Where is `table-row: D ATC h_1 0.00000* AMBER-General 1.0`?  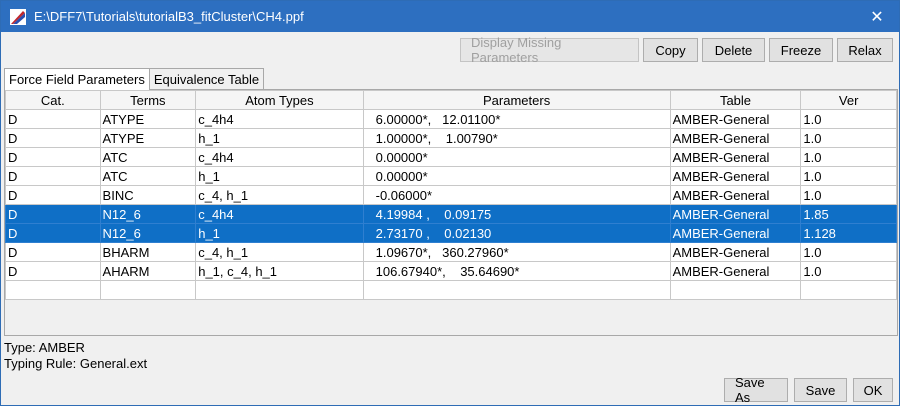 table-row: D ATC h_1 0.00000* AMBER-General 1.0 is located at coordinates (451, 176).